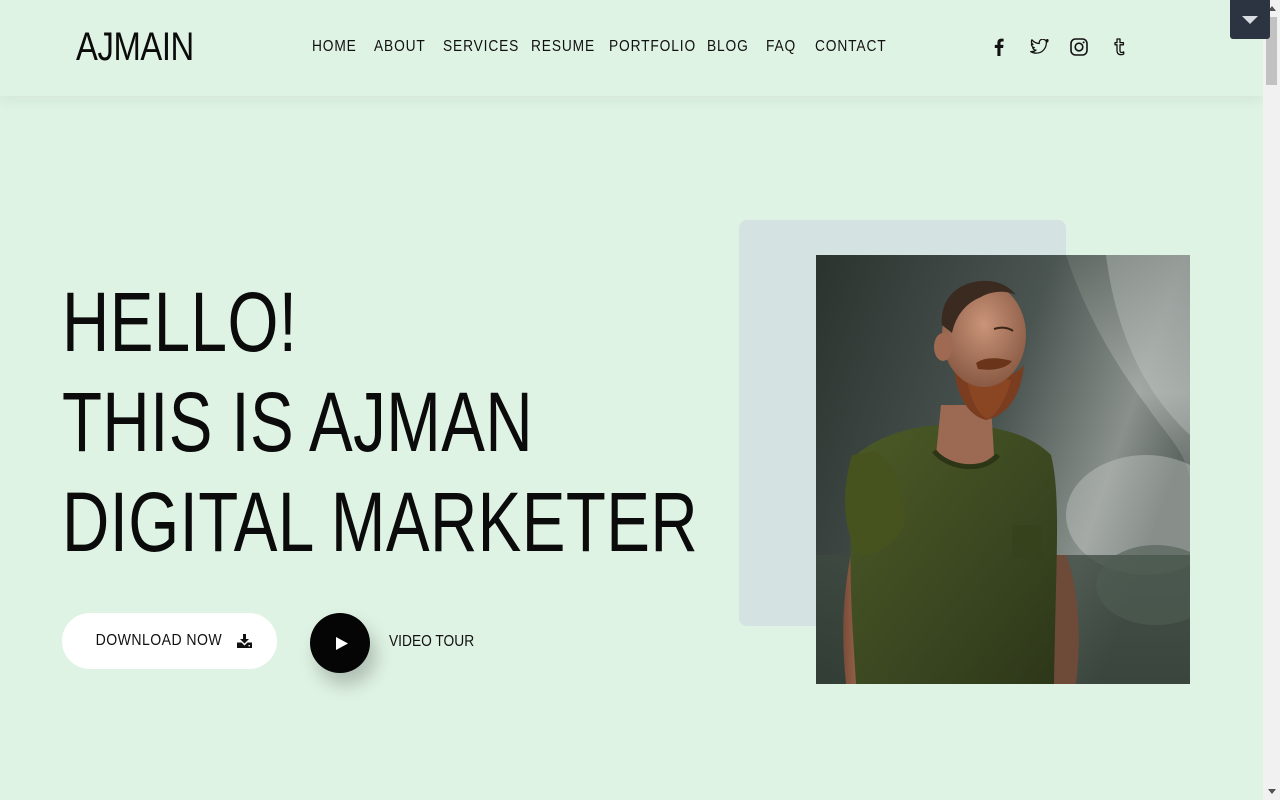 The width and height of the screenshot is (1280, 800). Describe the element at coordinates (1271, 791) in the screenshot. I see `scroll-down-arrow-icon` at that location.